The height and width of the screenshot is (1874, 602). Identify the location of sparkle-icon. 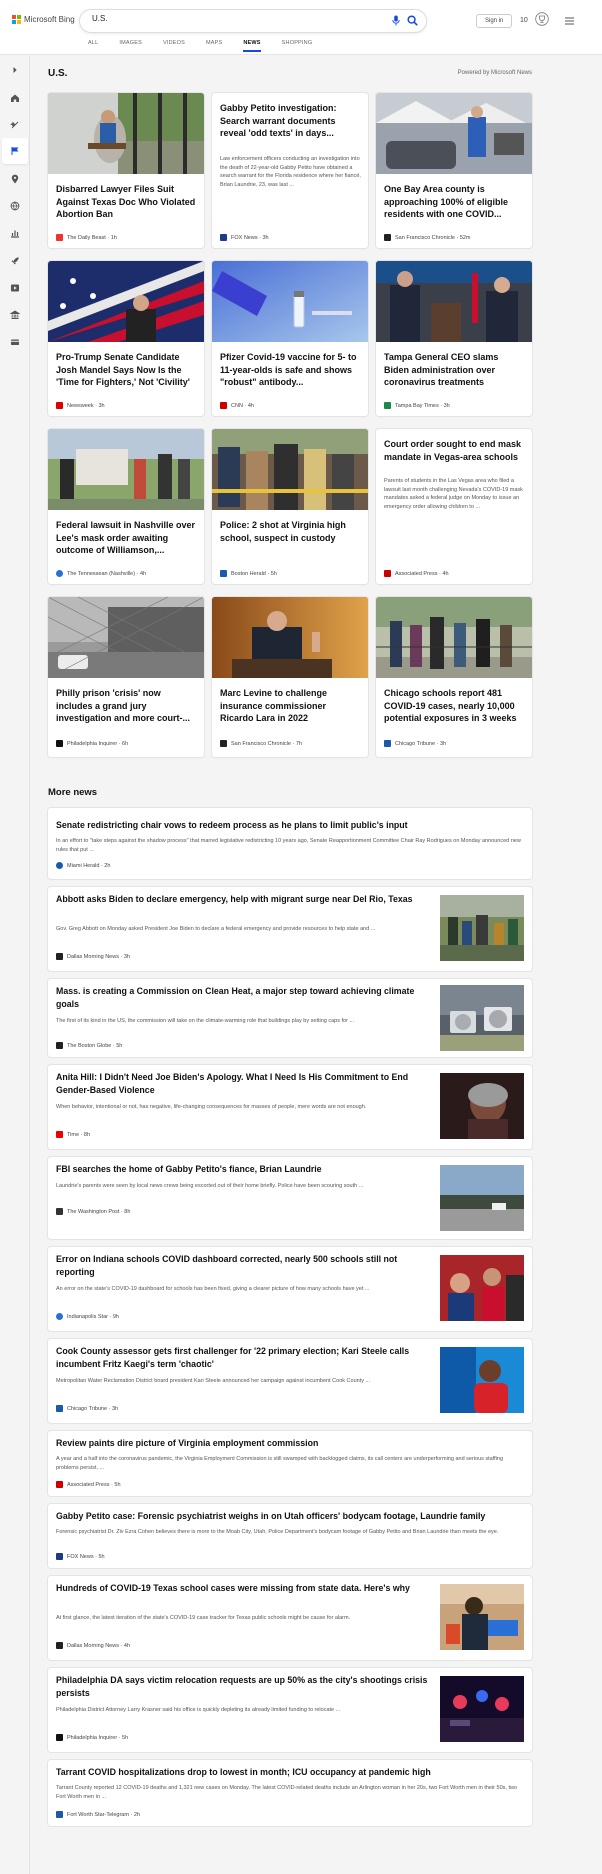
(15, 125).